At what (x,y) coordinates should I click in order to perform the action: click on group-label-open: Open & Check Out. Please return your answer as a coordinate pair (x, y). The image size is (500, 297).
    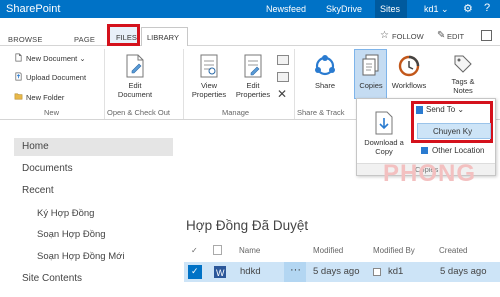
    Looking at the image, I should click on (138, 112).